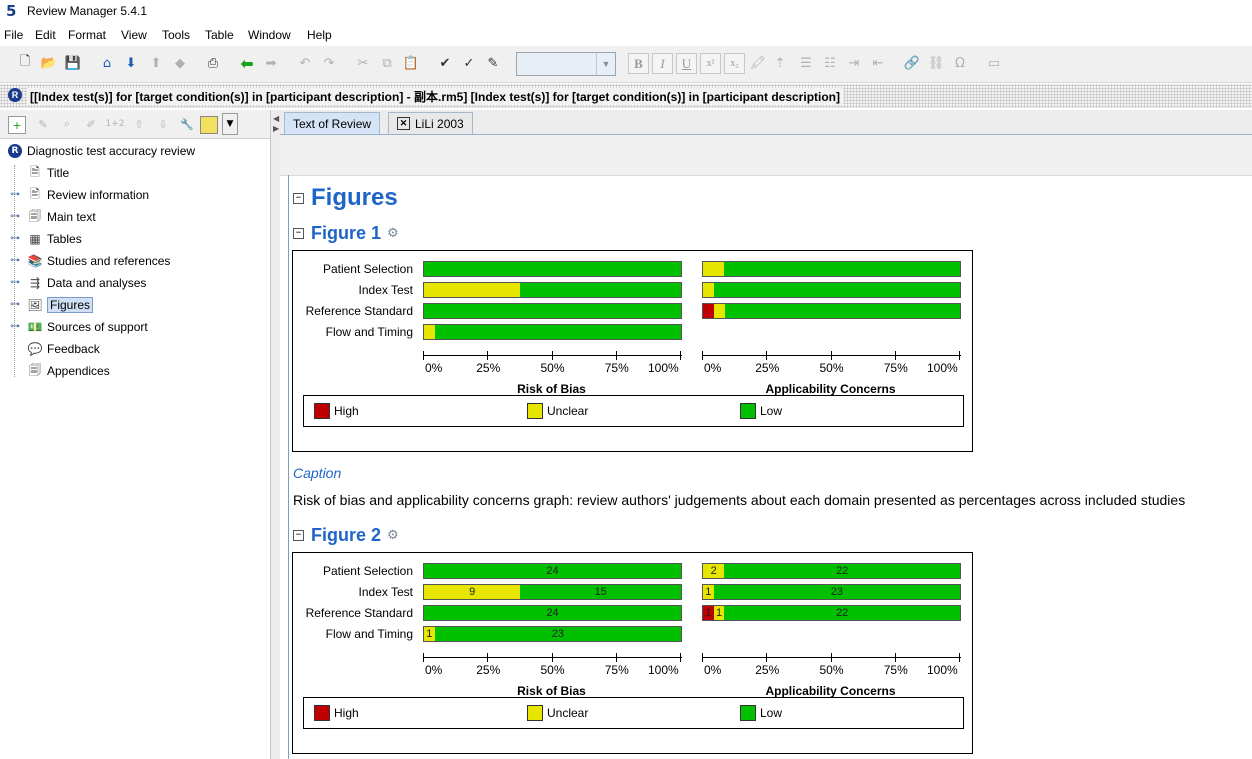 The image size is (1252, 759). What do you see at coordinates (305, 63) in the screenshot?
I see `undo-icon: ↶` at bounding box center [305, 63].